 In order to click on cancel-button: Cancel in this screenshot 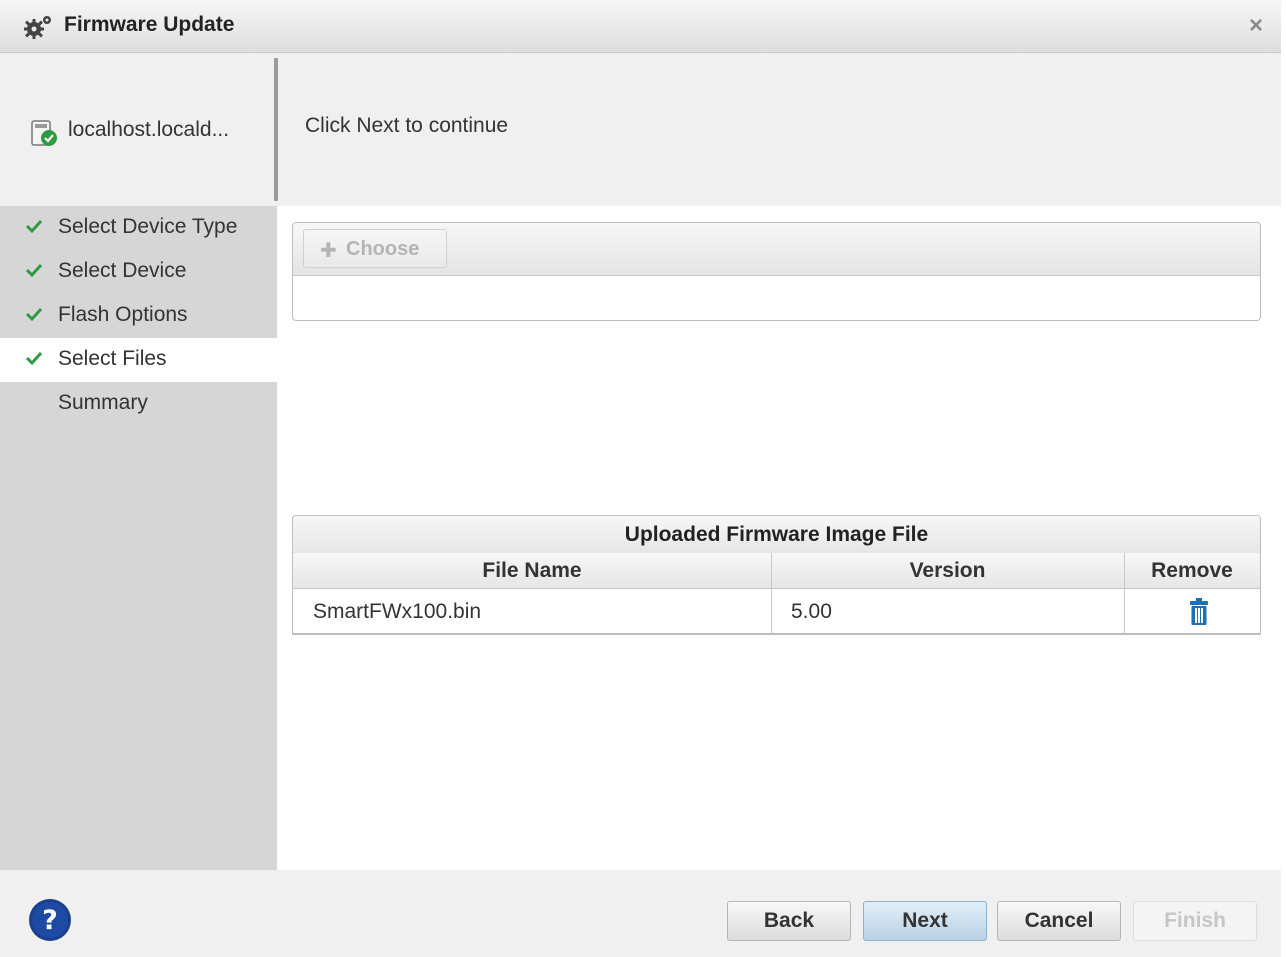, I will do `click(1059, 921)`.